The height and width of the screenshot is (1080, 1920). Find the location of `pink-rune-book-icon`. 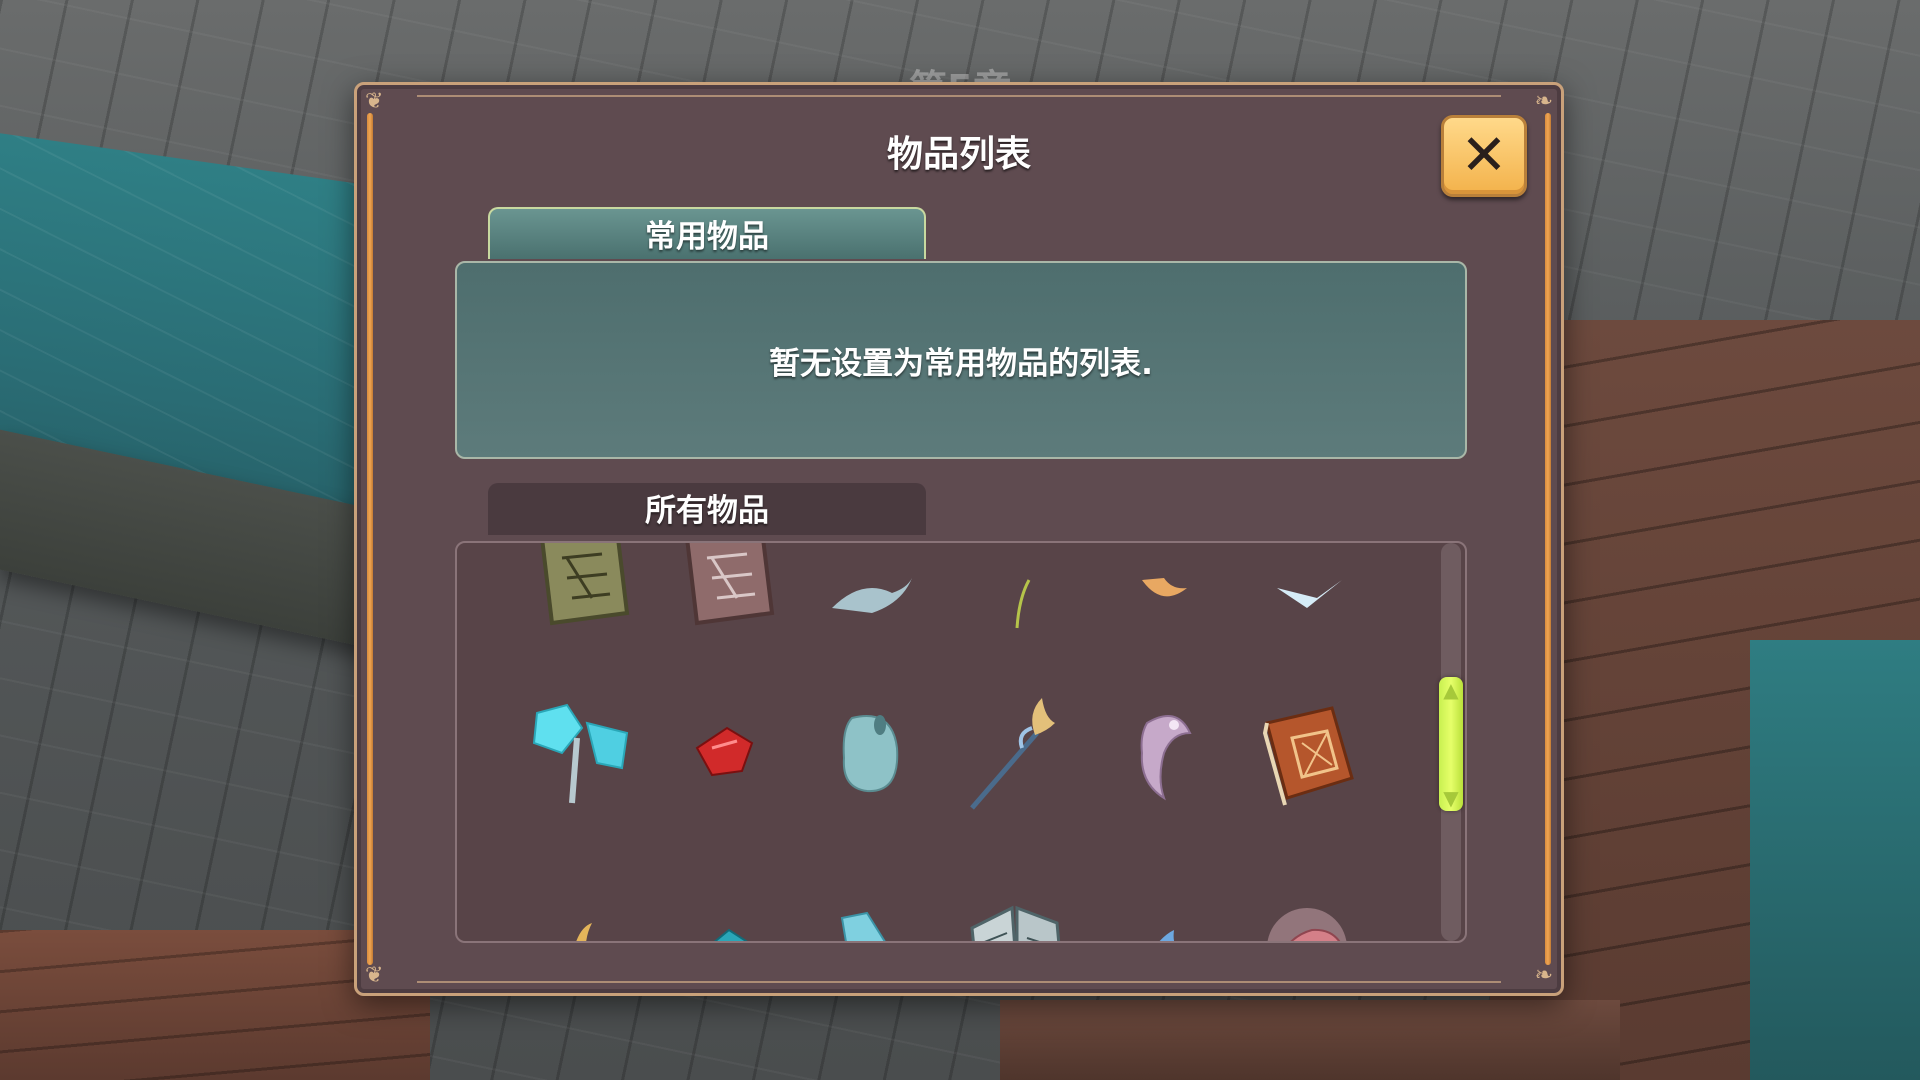

pink-rune-book-icon is located at coordinates (730, 584).